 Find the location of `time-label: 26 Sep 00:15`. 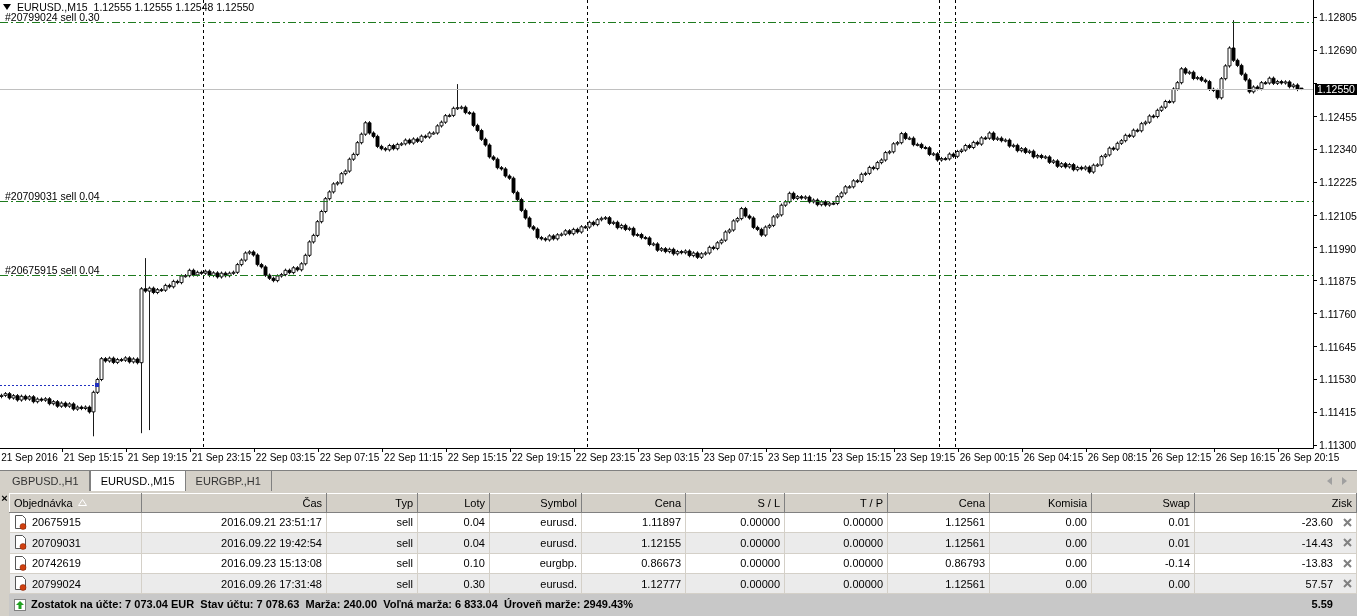

time-label: 26 Sep 00:15 is located at coordinates (989, 458).